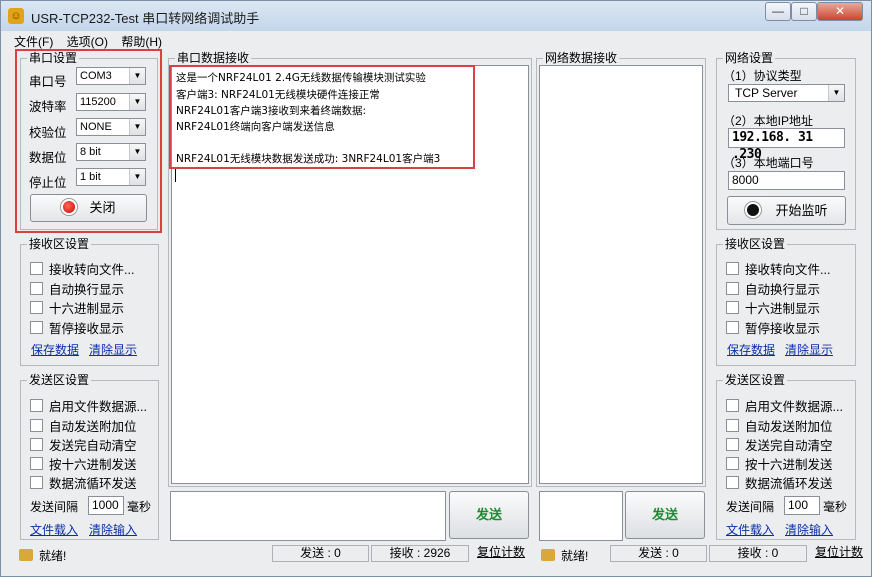 This screenshot has width=872, height=577. What do you see at coordinates (113, 349) in the screenshot?
I see `clear-display-link: 清除显示` at bounding box center [113, 349].